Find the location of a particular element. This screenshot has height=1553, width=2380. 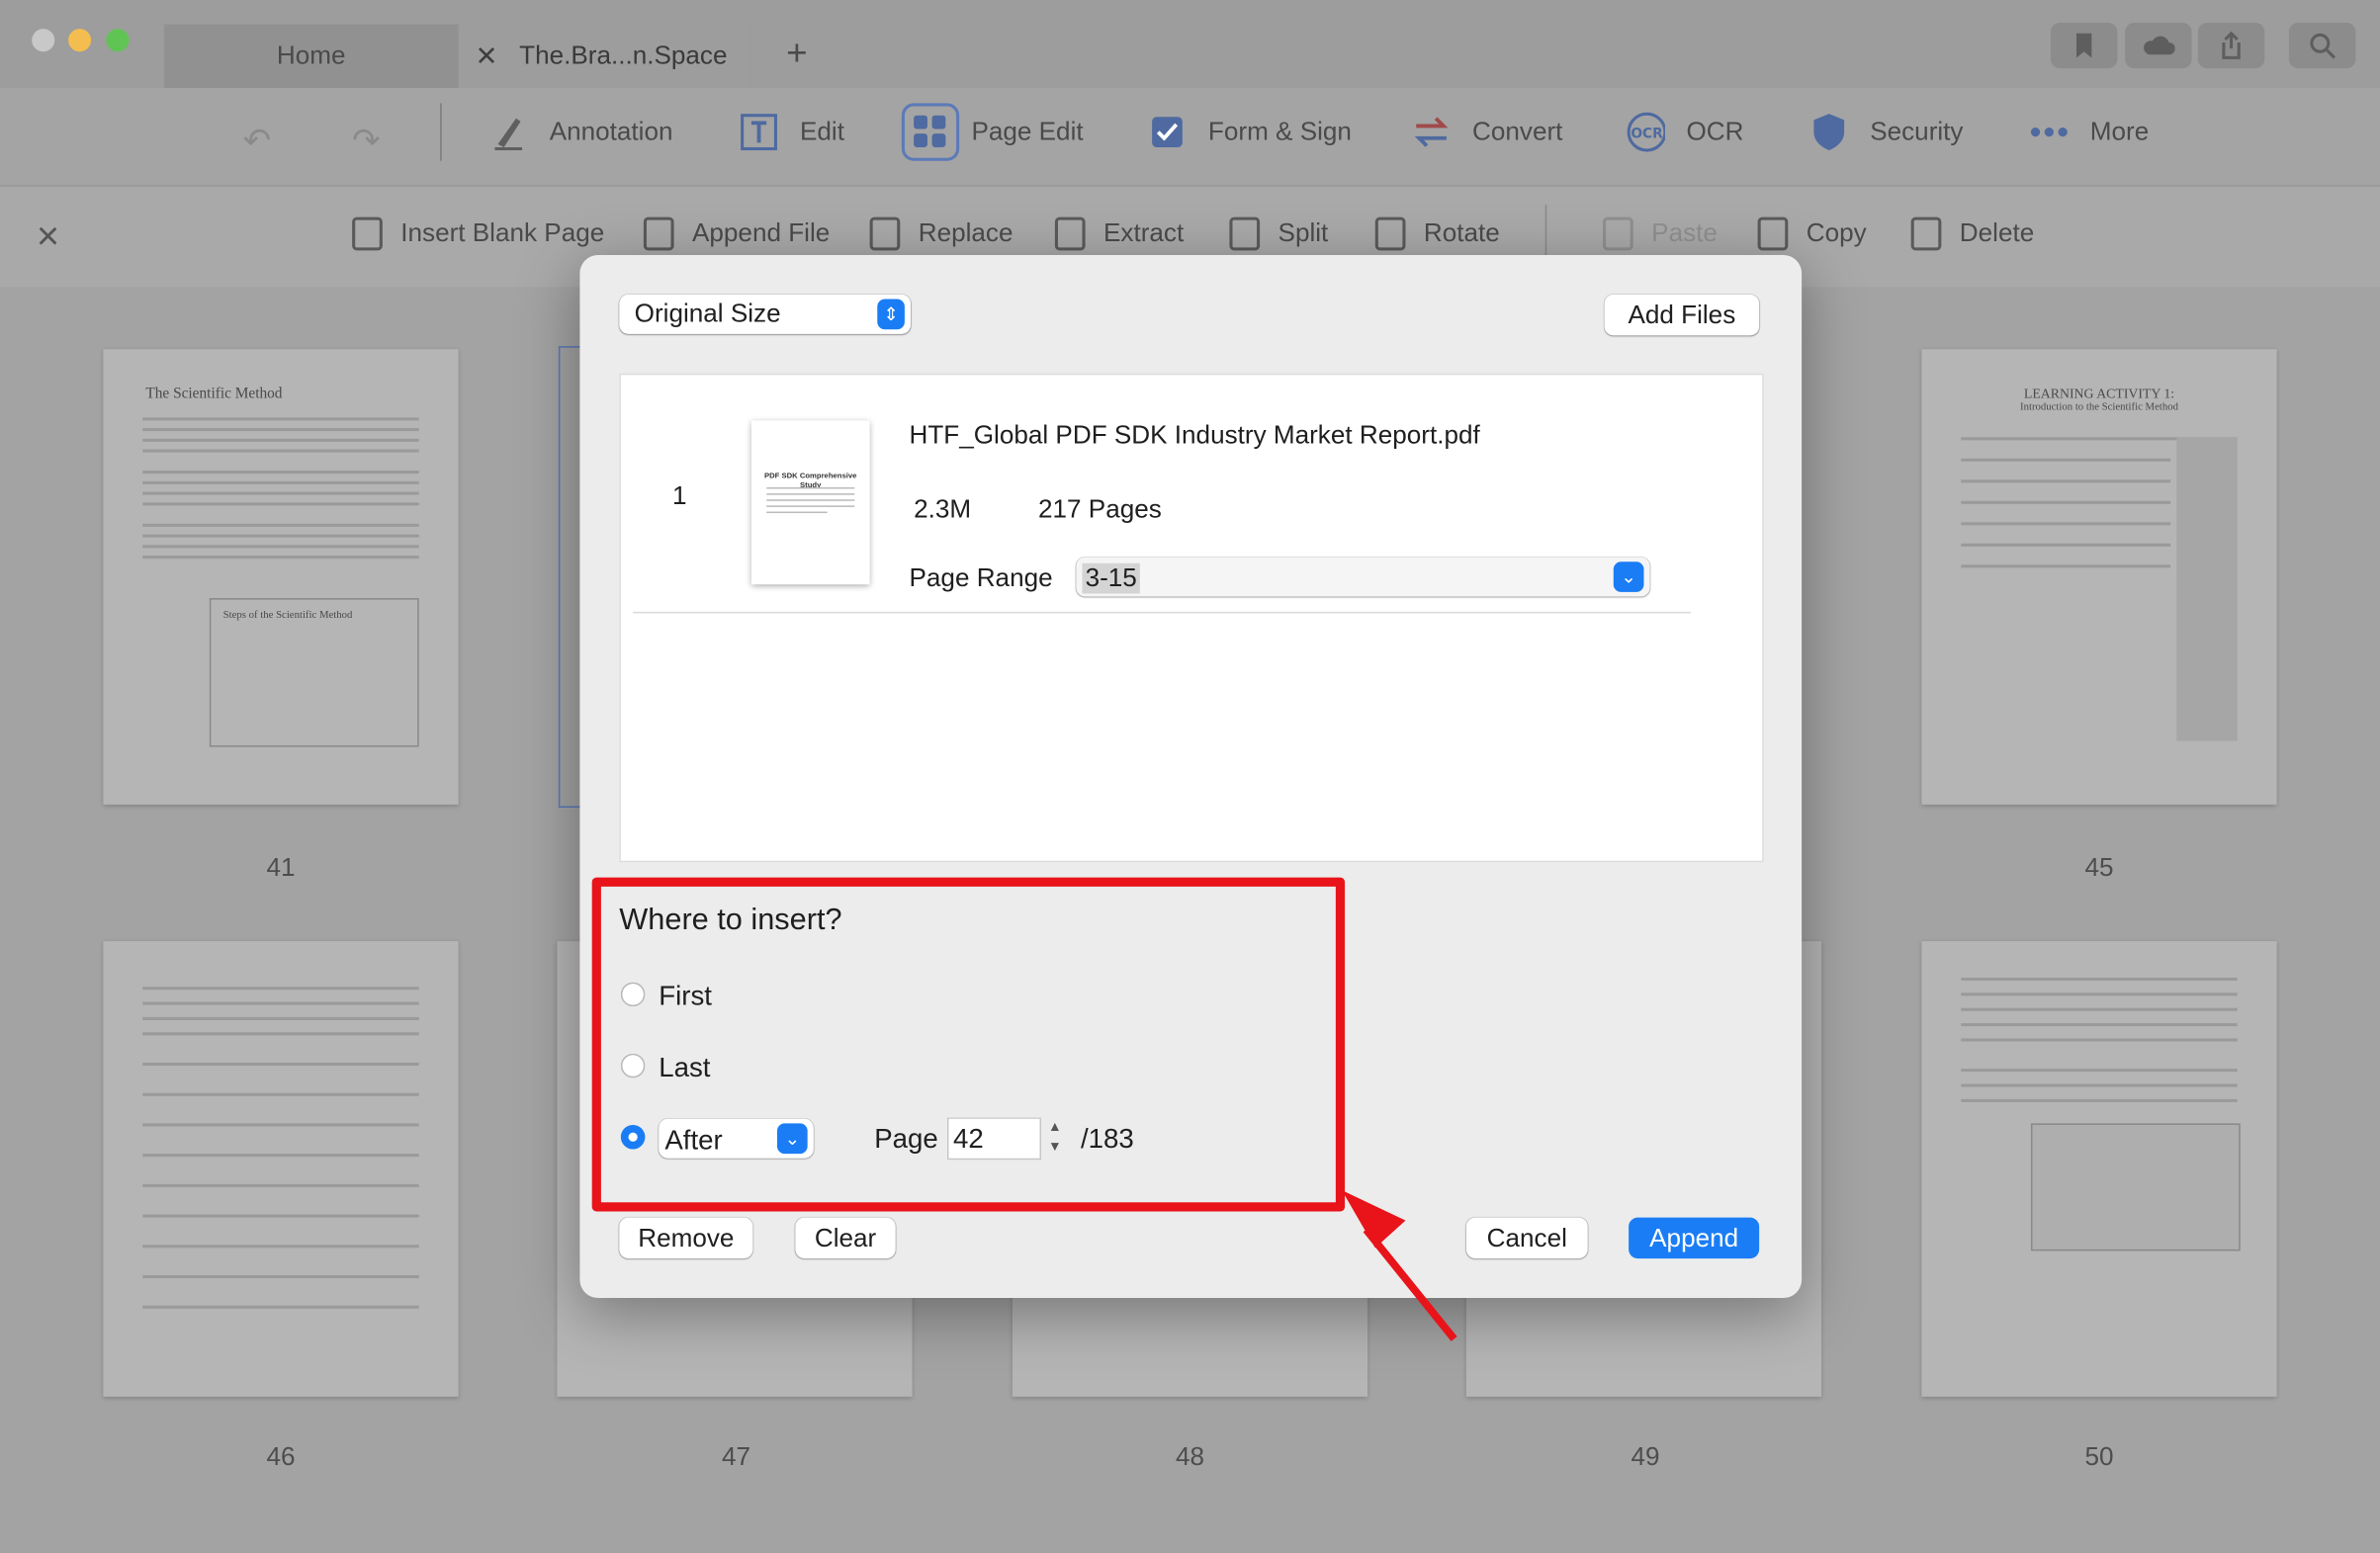

close-tab-icon: ✕ is located at coordinates (486, 56).